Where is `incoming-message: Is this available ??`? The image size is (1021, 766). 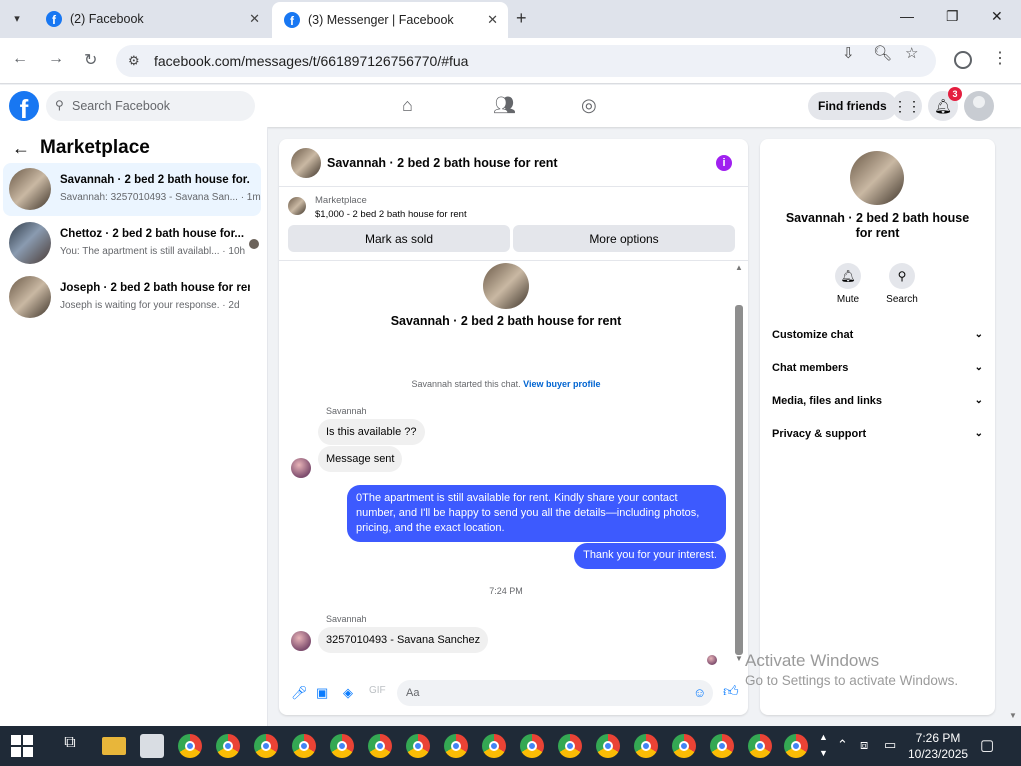
incoming-message: Is this available ?? is located at coordinates (371, 432).